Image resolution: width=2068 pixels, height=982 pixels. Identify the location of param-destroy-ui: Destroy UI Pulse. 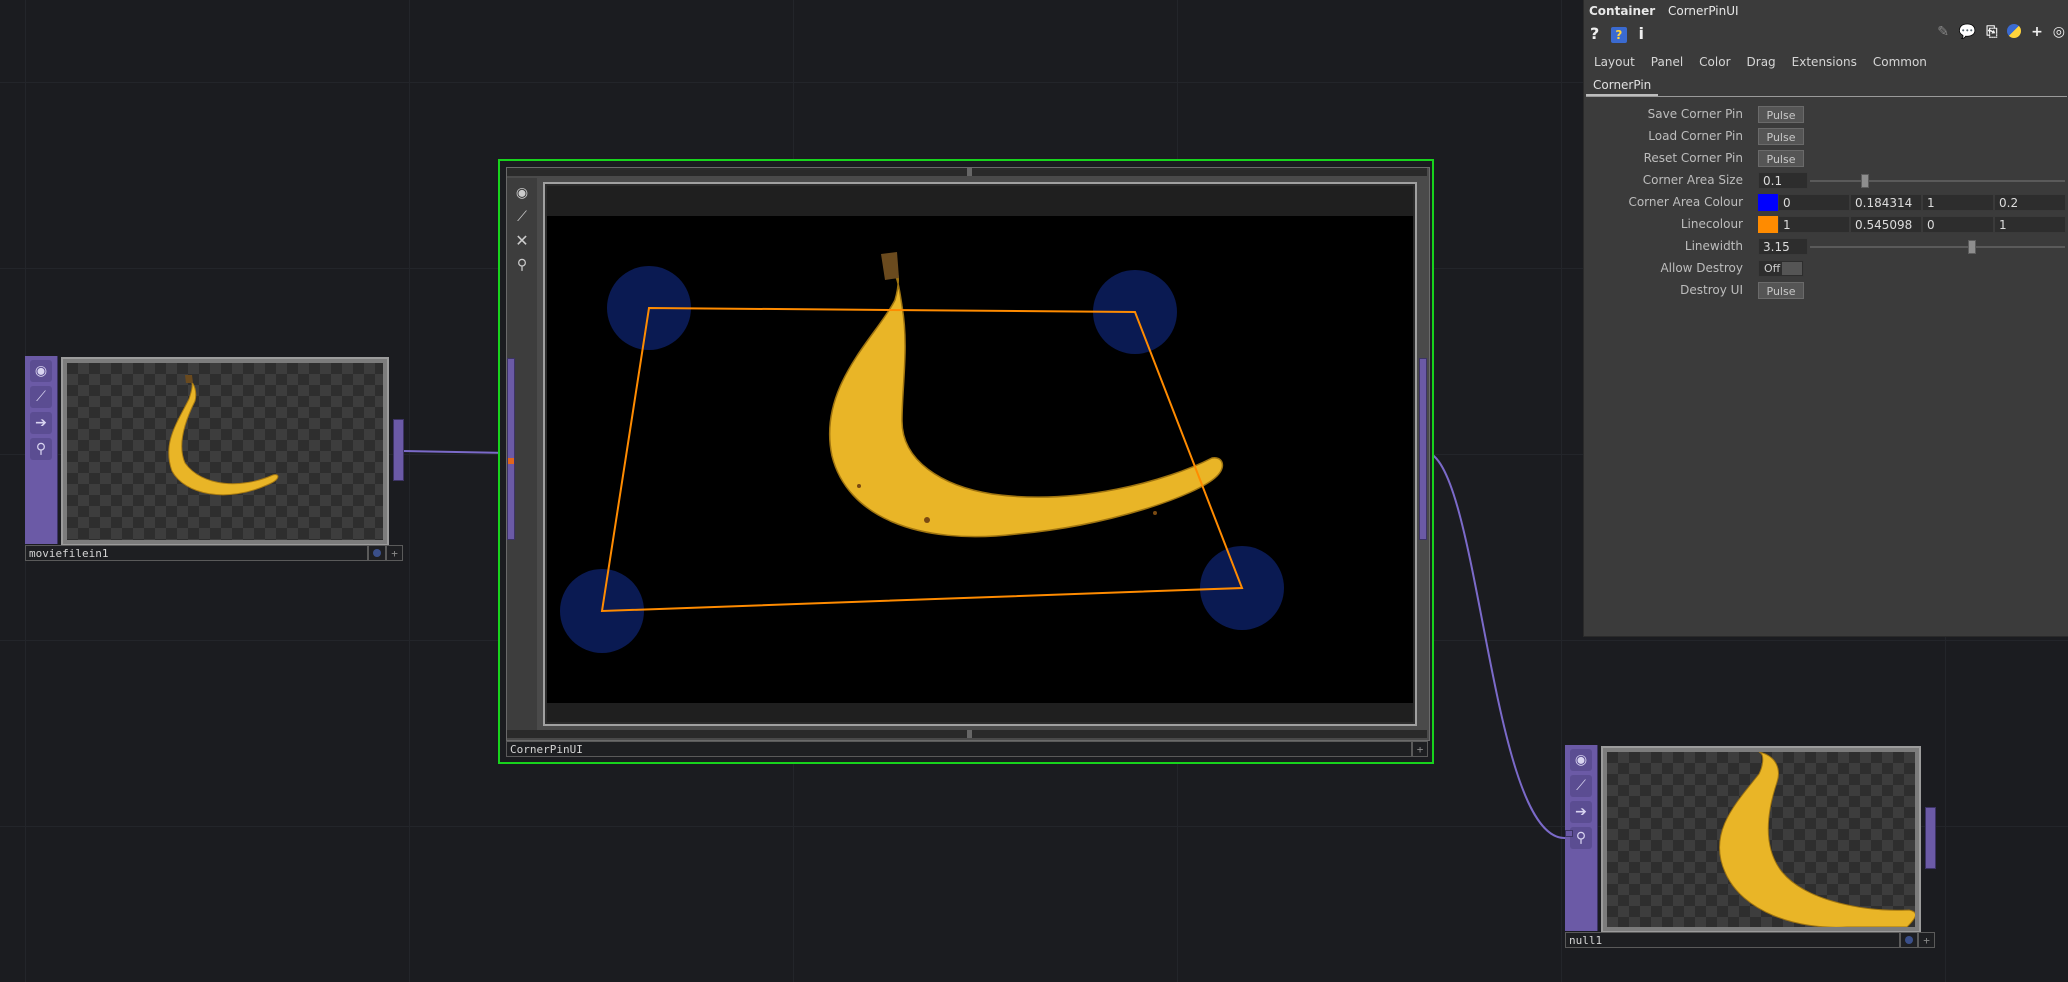
(1826, 291).